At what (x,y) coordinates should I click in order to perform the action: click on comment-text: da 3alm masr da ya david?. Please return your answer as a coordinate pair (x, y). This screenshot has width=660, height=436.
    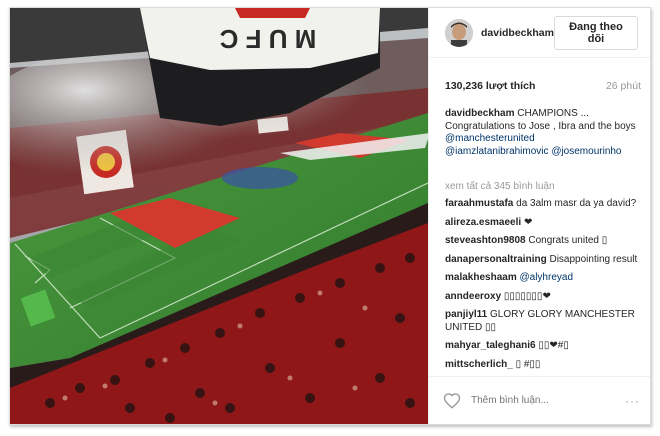
    Looking at the image, I should click on (575, 203).